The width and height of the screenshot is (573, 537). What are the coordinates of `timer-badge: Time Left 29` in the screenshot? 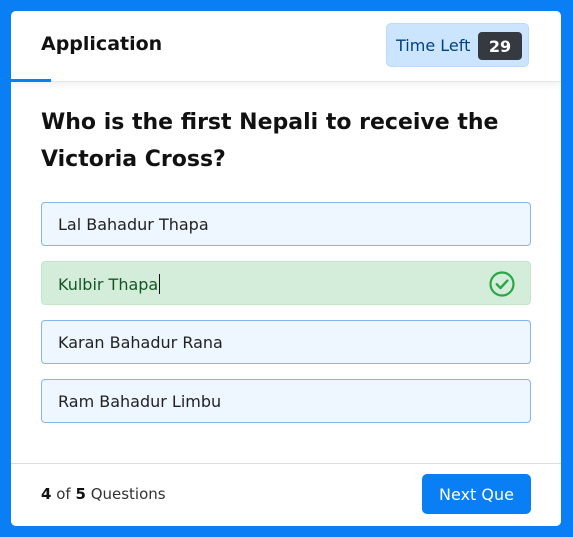 It's located at (457, 45).